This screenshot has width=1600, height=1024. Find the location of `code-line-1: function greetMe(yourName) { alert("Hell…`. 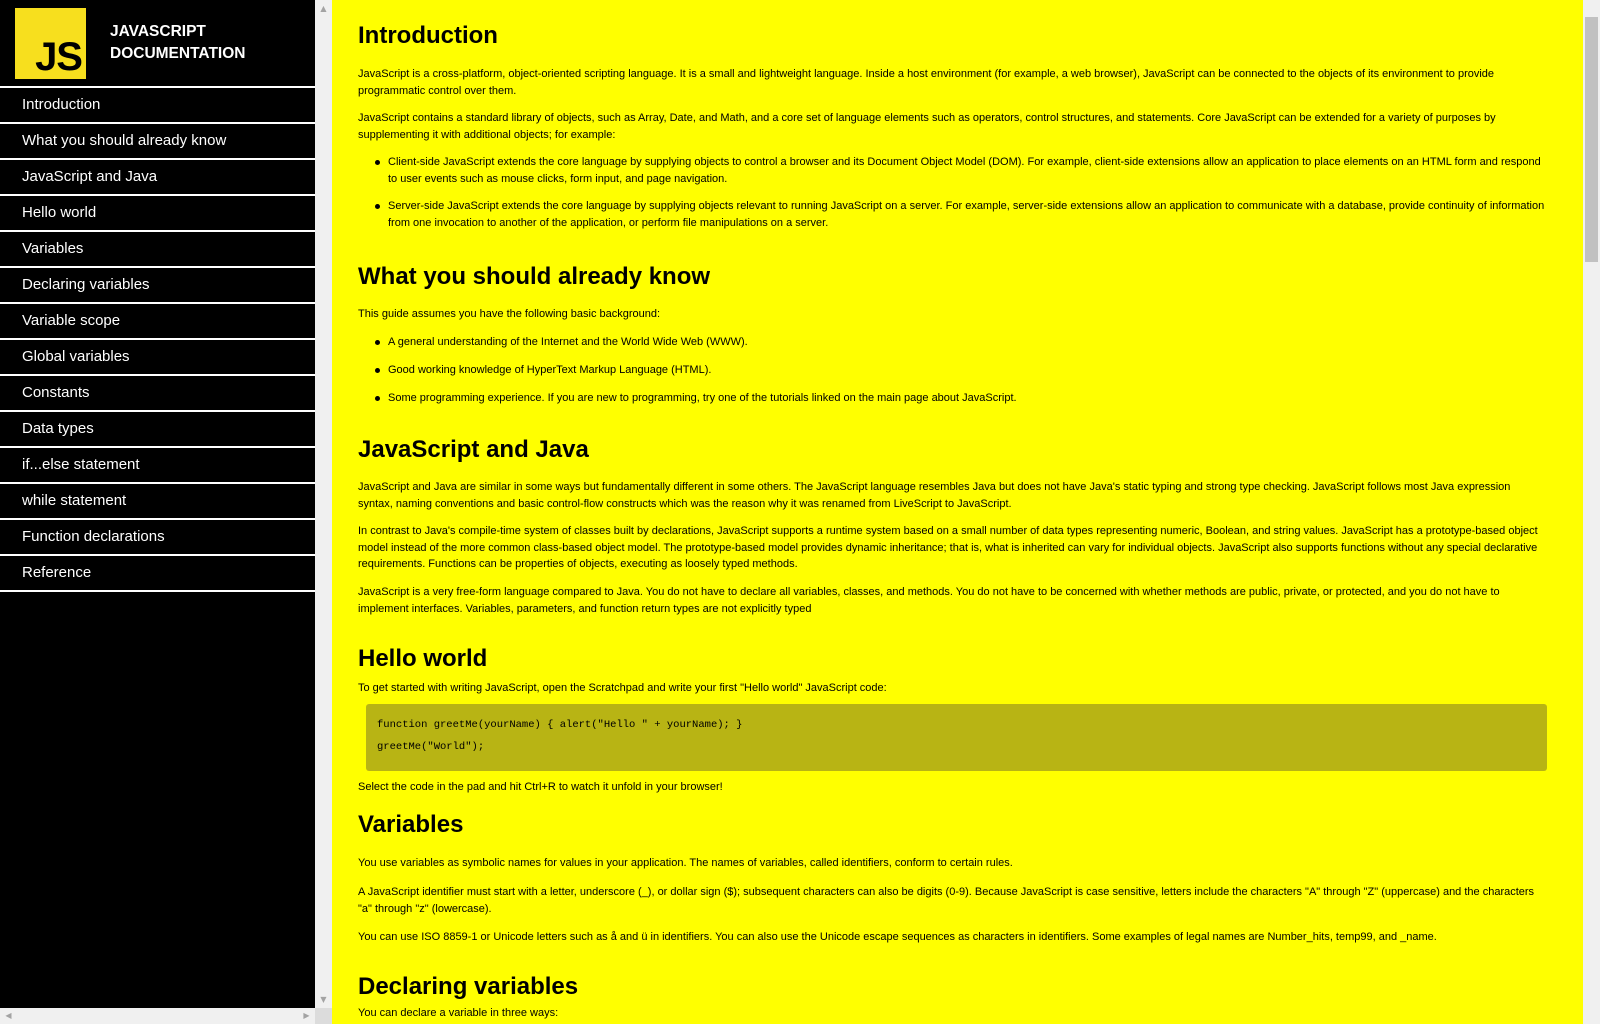

code-line-1: function greetMe(yourName) { alert("Hell… is located at coordinates (560, 725).